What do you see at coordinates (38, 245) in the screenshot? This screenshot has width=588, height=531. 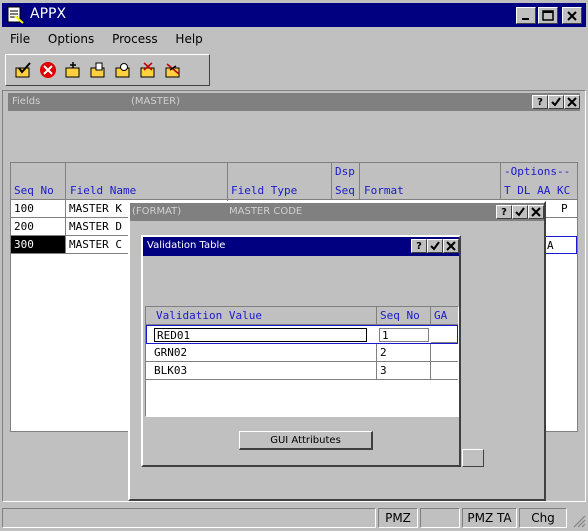 I see `row-3-seq: 300` at bounding box center [38, 245].